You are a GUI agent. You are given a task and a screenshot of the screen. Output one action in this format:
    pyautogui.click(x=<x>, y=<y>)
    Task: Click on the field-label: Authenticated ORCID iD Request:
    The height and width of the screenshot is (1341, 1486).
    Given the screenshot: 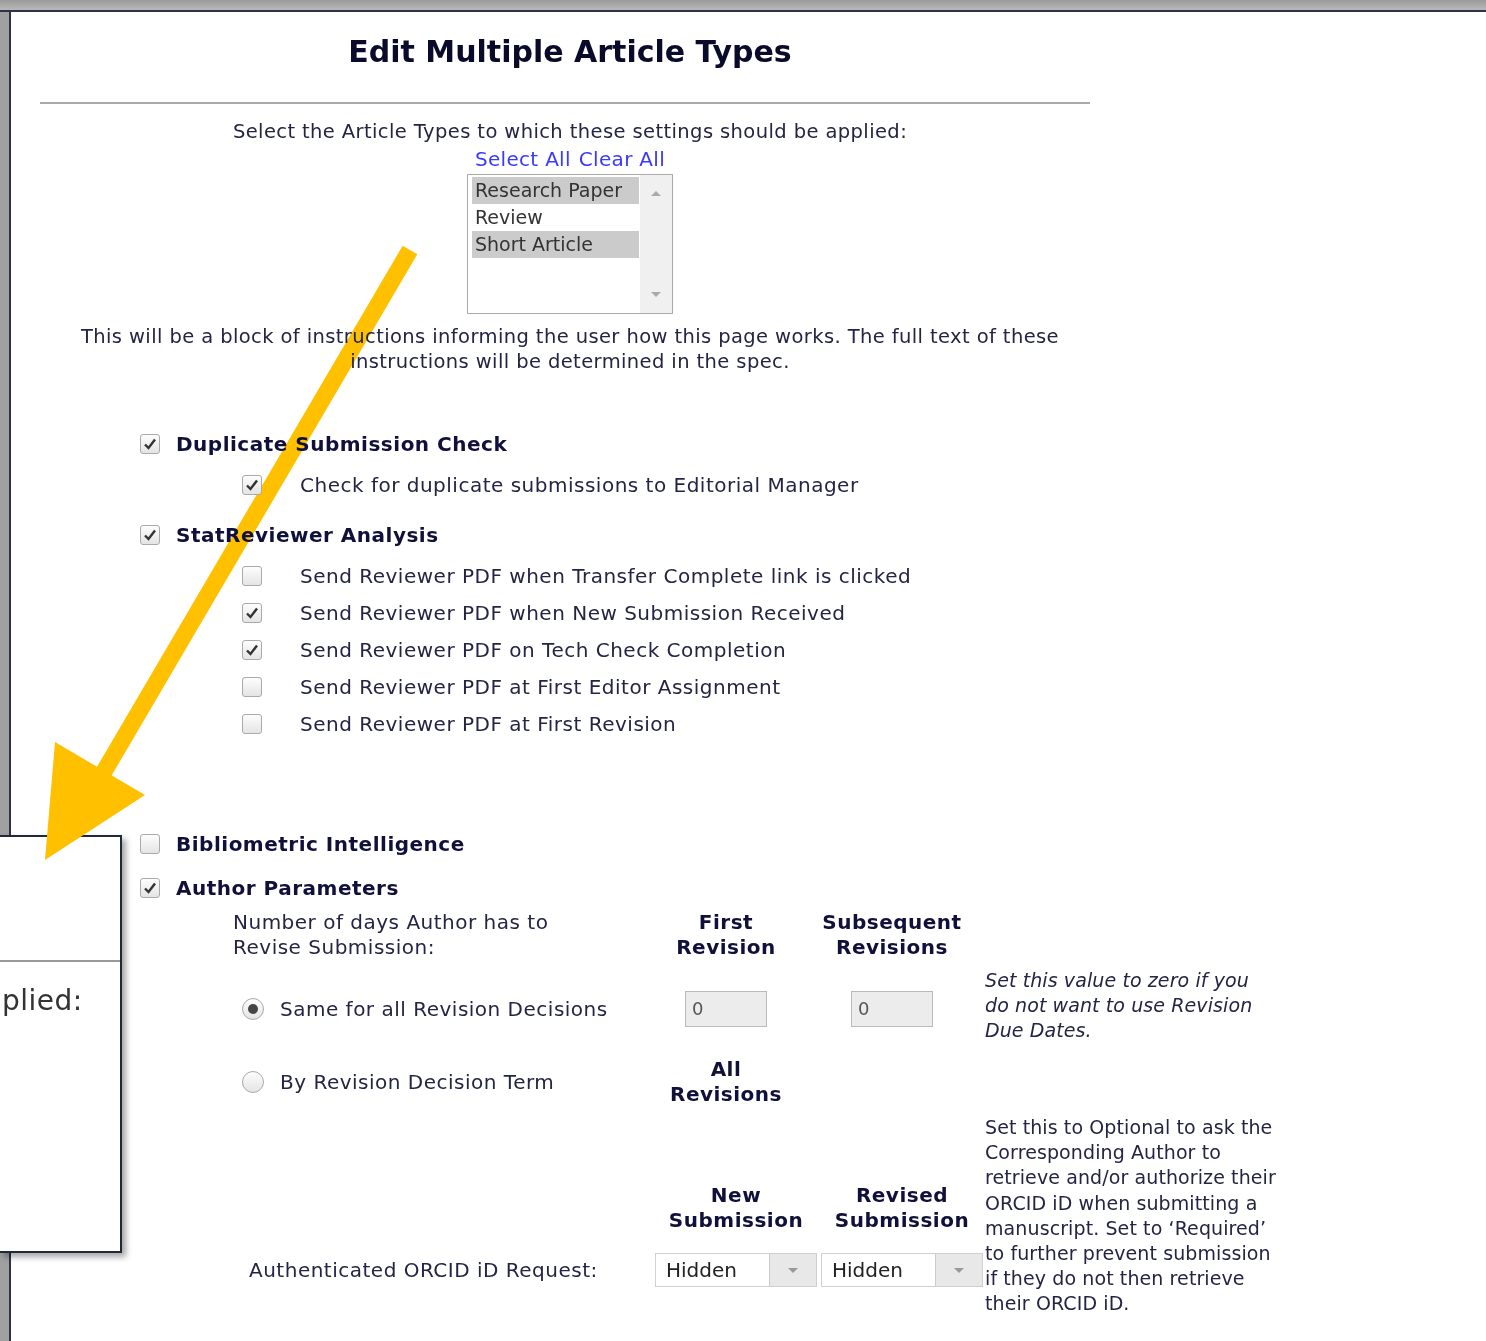 What is the action you would take?
    pyautogui.click(x=423, y=1270)
    